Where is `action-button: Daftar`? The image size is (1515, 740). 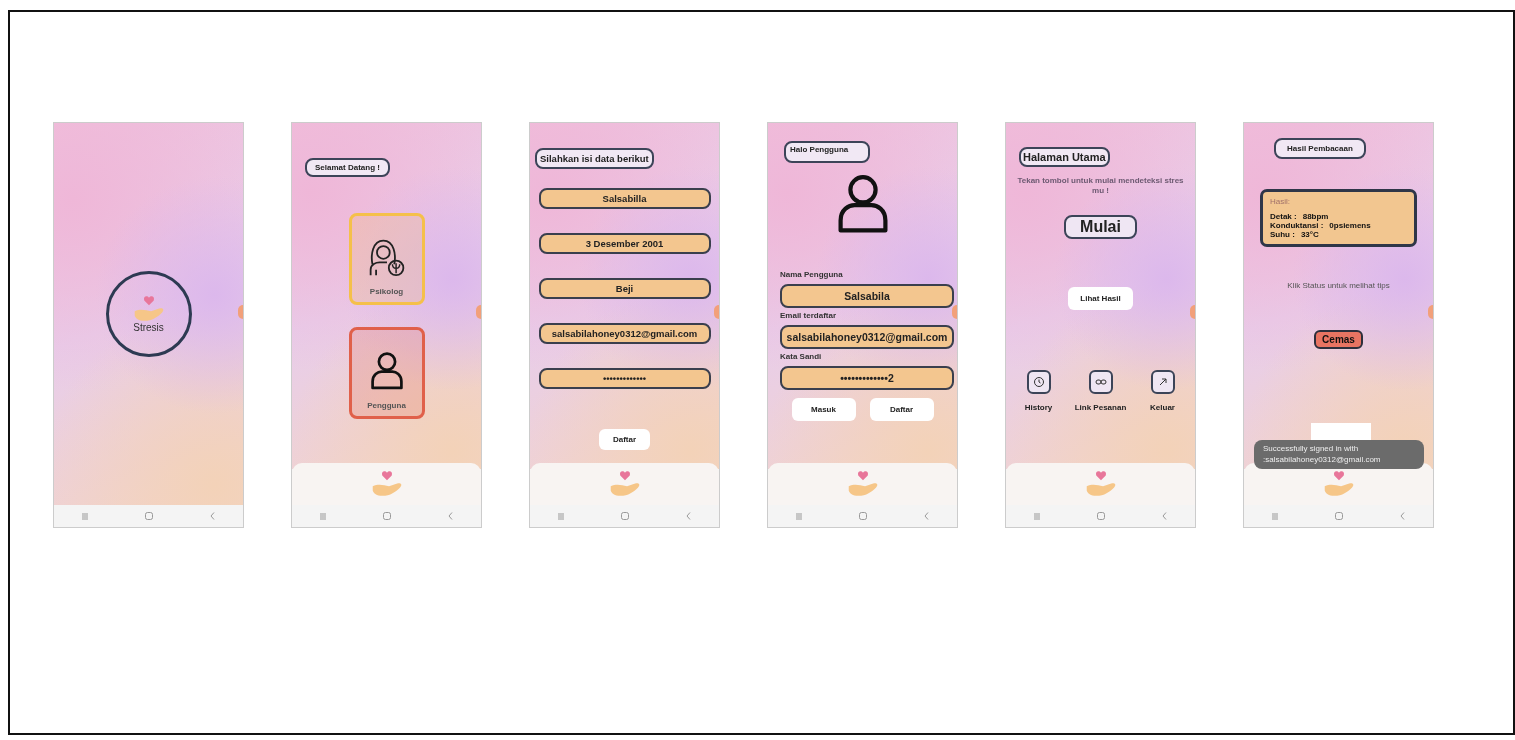
action-button: Daftar is located at coordinates (901, 409).